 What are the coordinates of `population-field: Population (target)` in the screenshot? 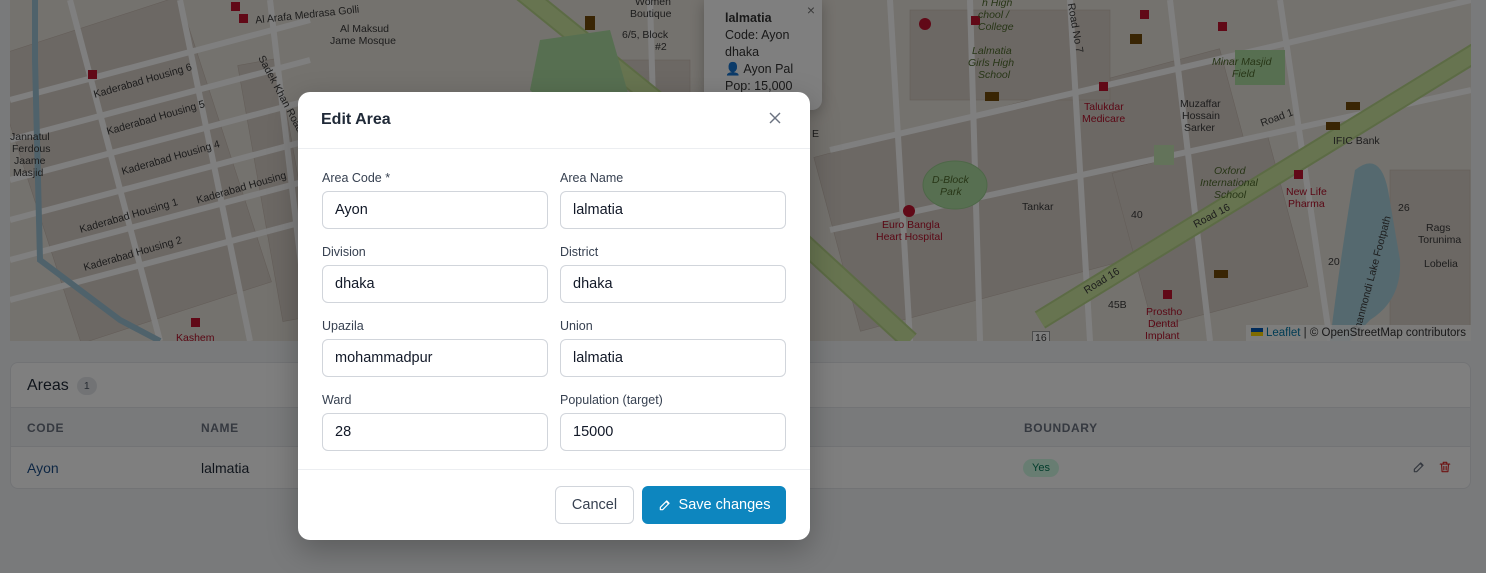 It's located at (673, 422).